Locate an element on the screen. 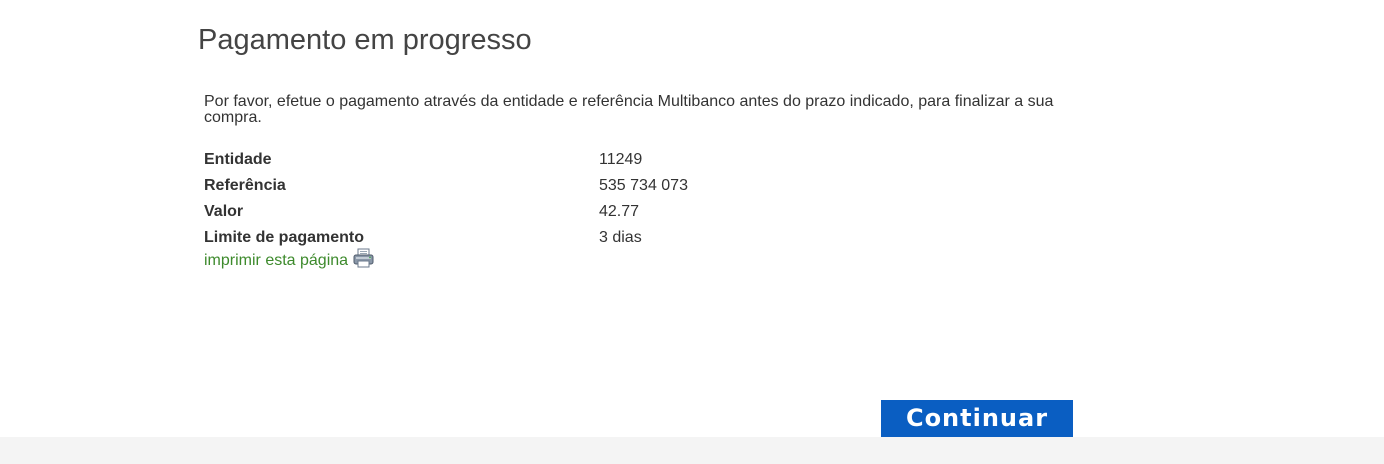  print-page-link: imprimir esta página is located at coordinates (289, 259).